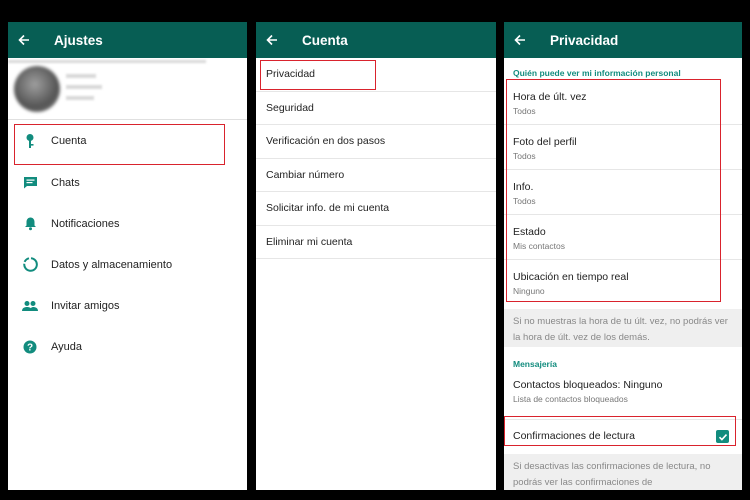 This screenshot has height=500, width=750. Describe the element at coordinates (570, 399) in the screenshot. I see `blocked-contacts-subtitle: Lista de contactos bloqueados` at that location.